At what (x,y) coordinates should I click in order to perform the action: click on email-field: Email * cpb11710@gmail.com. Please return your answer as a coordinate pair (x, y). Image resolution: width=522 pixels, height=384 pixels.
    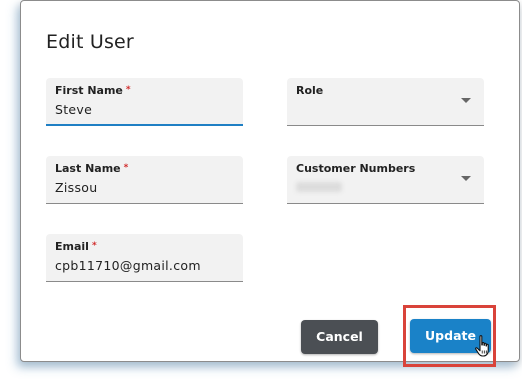
    Looking at the image, I should click on (144, 258).